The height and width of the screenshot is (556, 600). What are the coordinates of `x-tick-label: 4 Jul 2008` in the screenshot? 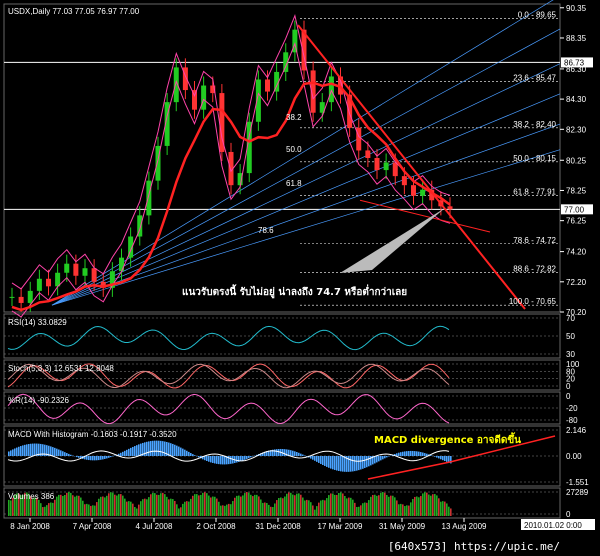 It's located at (154, 526).